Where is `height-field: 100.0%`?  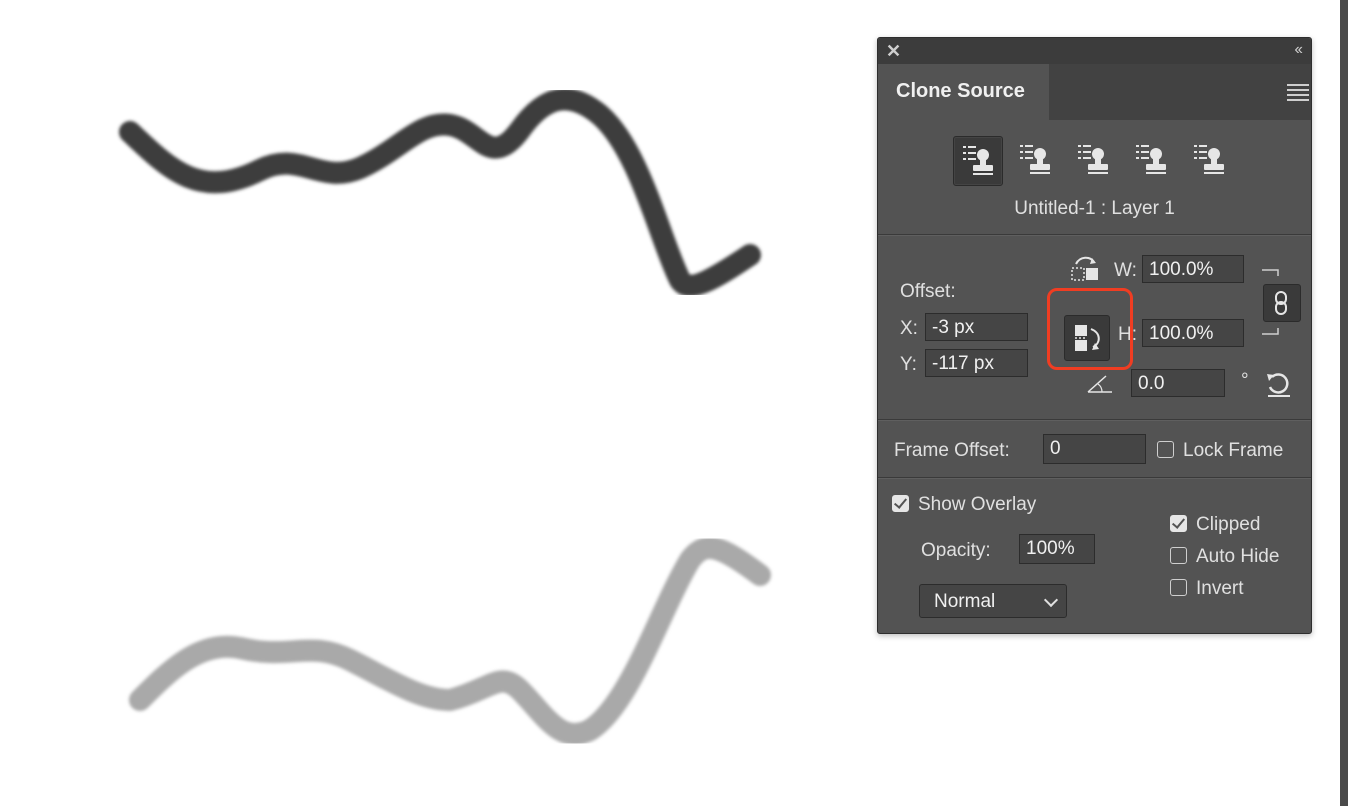
height-field: 100.0% is located at coordinates (1193, 333).